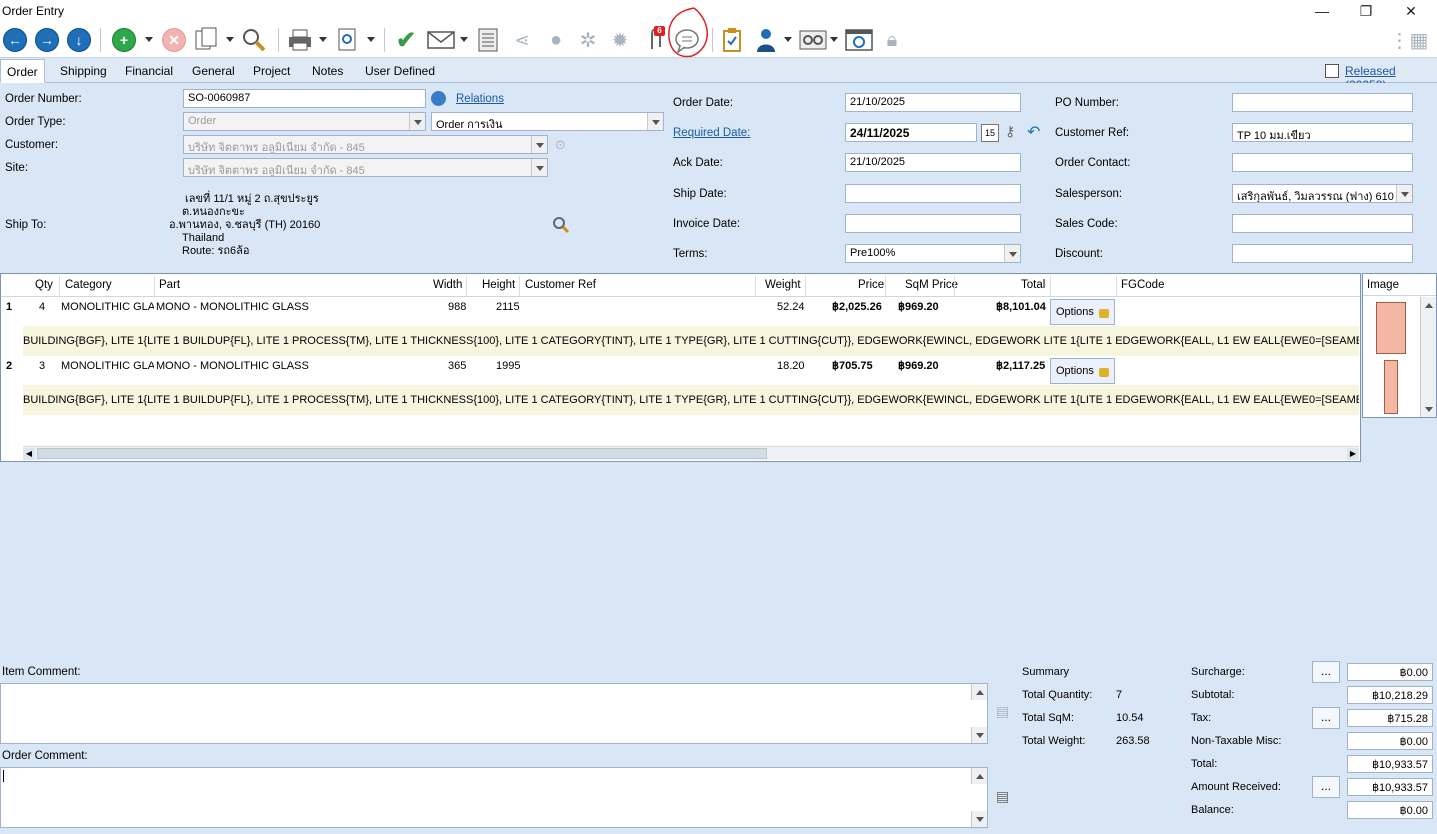 The image size is (1437, 834). What do you see at coordinates (17, 168) in the screenshot?
I see `site-label: Site:` at bounding box center [17, 168].